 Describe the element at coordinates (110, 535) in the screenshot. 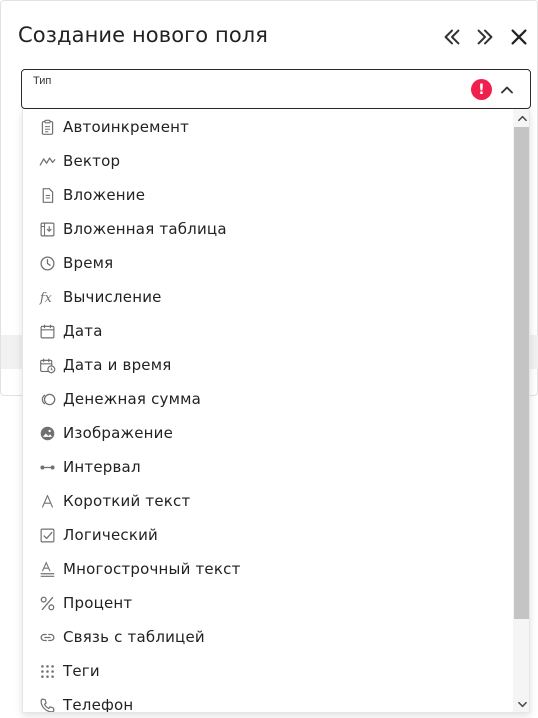

I see `option-label: Логический` at that location.